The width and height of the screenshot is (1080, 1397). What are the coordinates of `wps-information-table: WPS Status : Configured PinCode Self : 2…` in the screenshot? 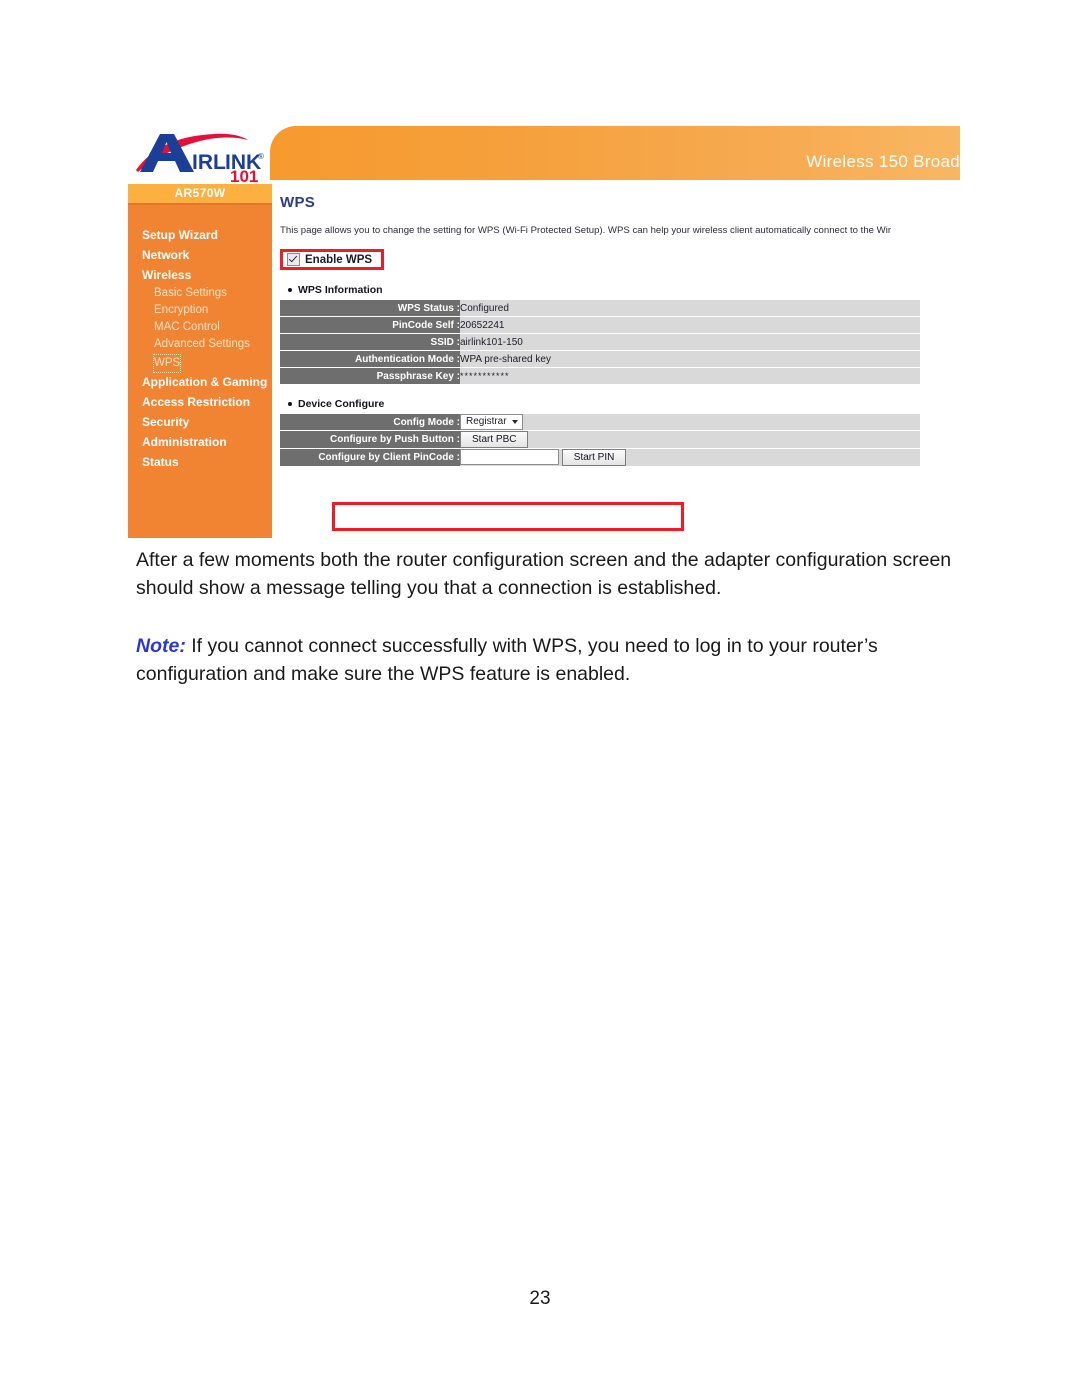 It's located at (600, 342).